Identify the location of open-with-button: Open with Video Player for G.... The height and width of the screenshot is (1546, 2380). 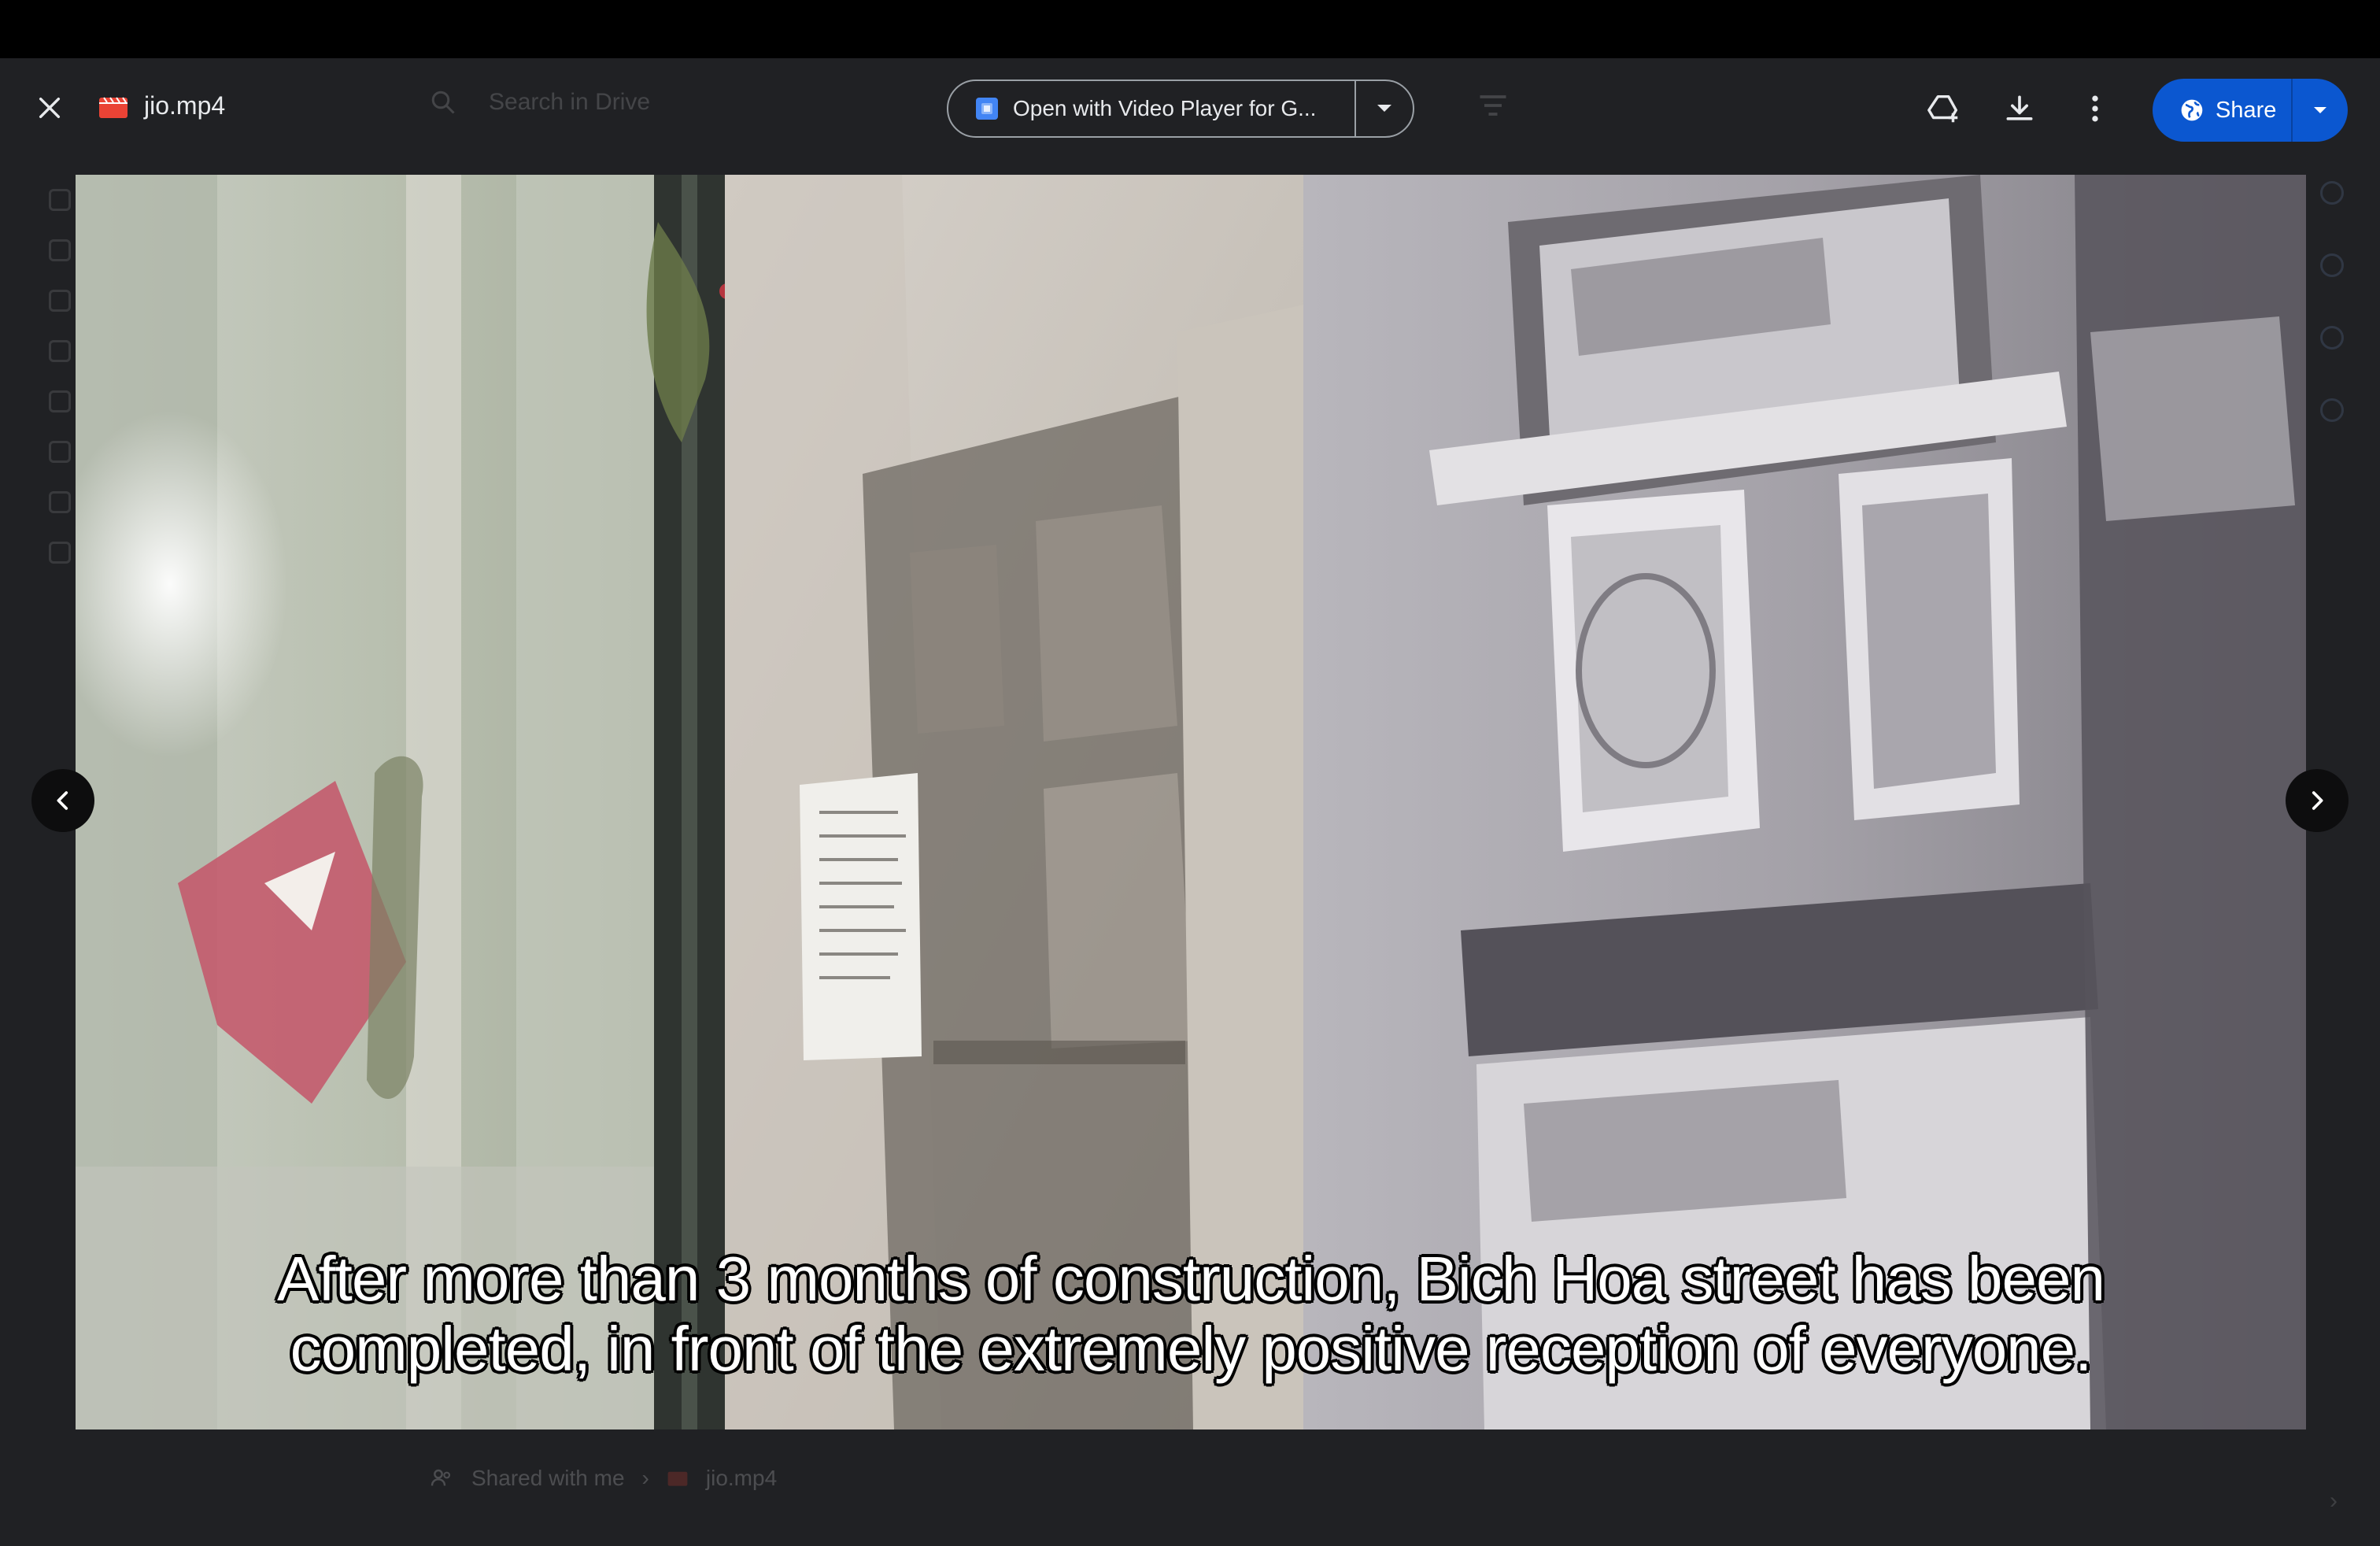
(1151, 108).